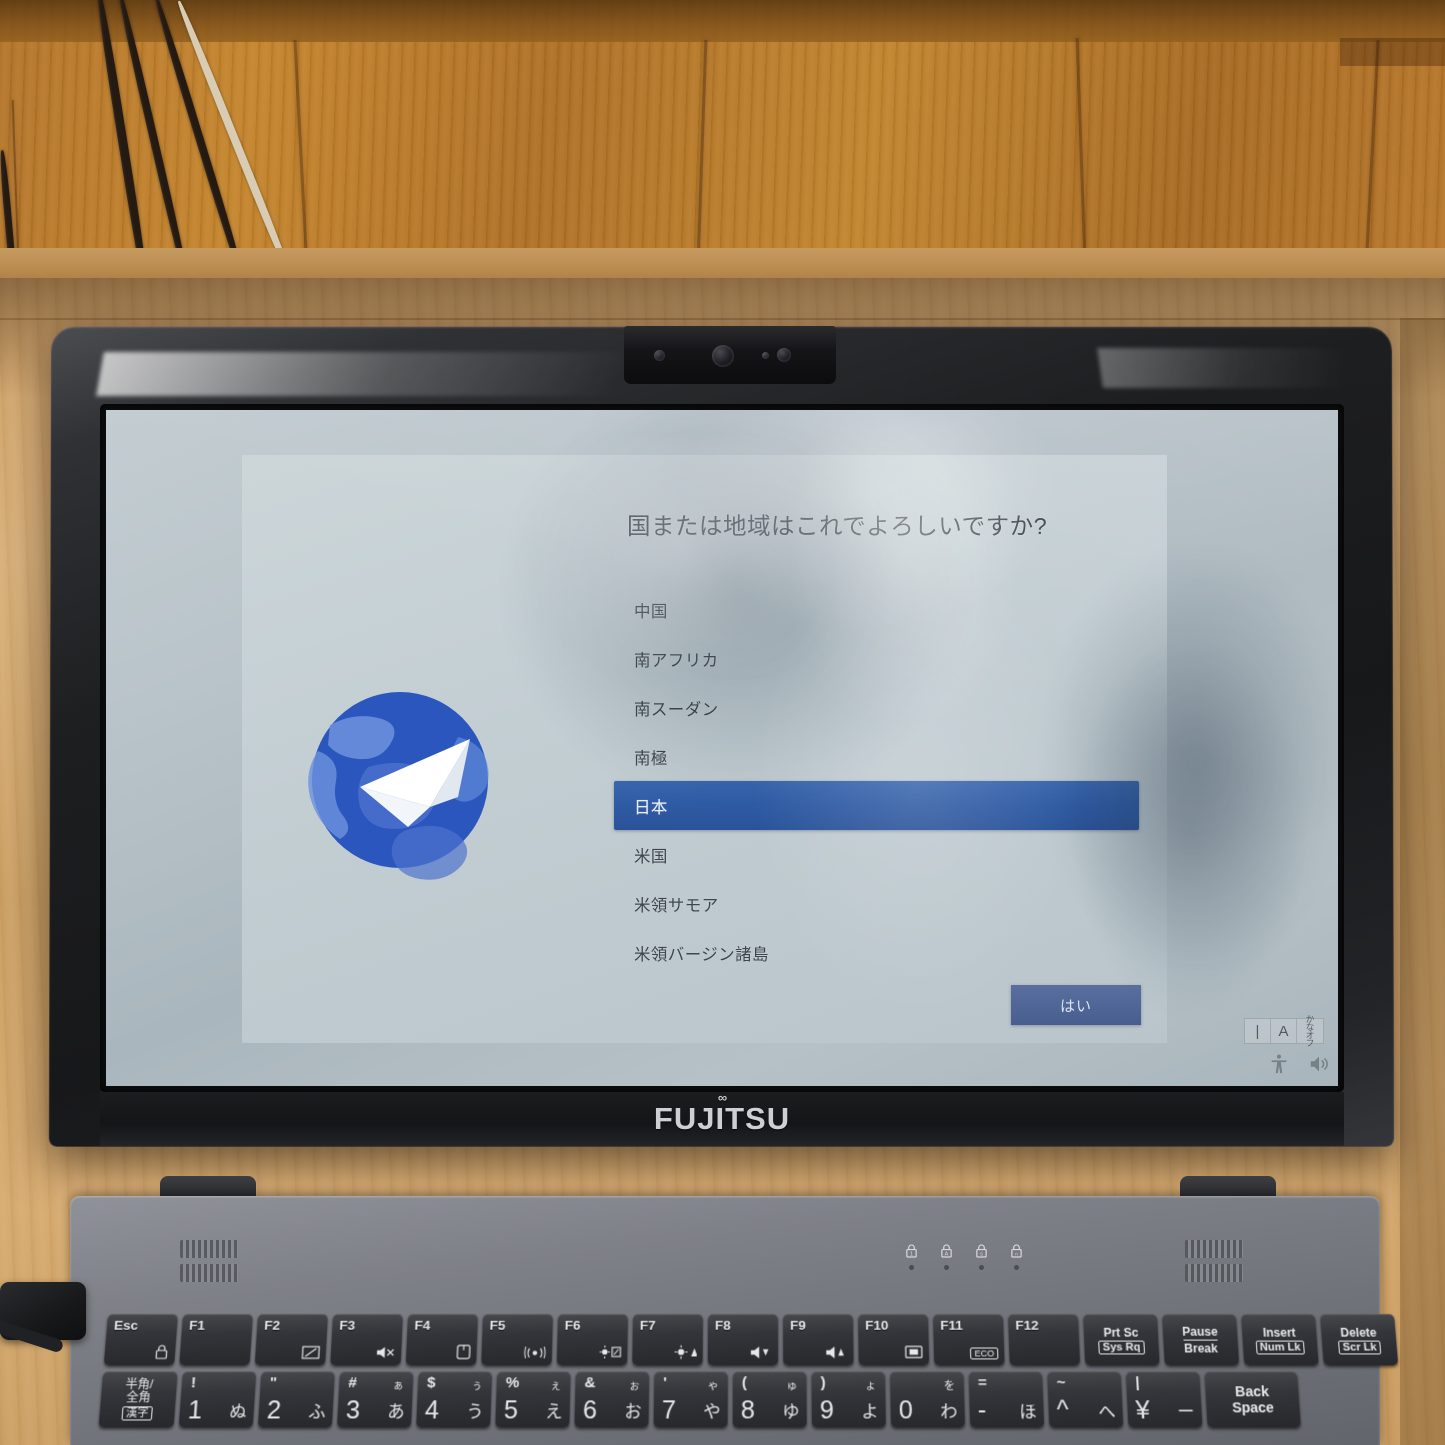  What do you see at coordinates (827, 1410) in the screenshot?
I see `key-label: 9` at bounding box center [827, 1410].